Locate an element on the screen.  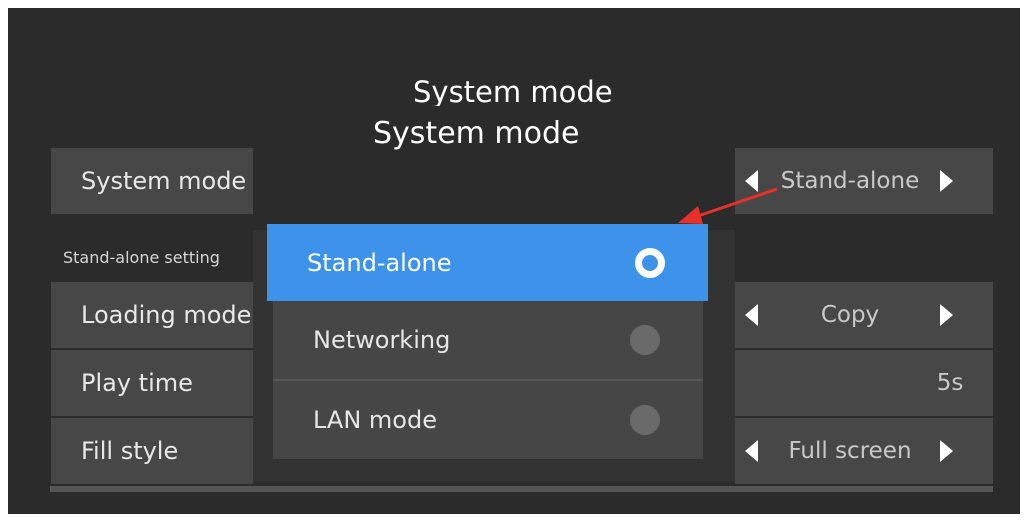
annotation-arrow-icon is located at coordinates (728, 205).